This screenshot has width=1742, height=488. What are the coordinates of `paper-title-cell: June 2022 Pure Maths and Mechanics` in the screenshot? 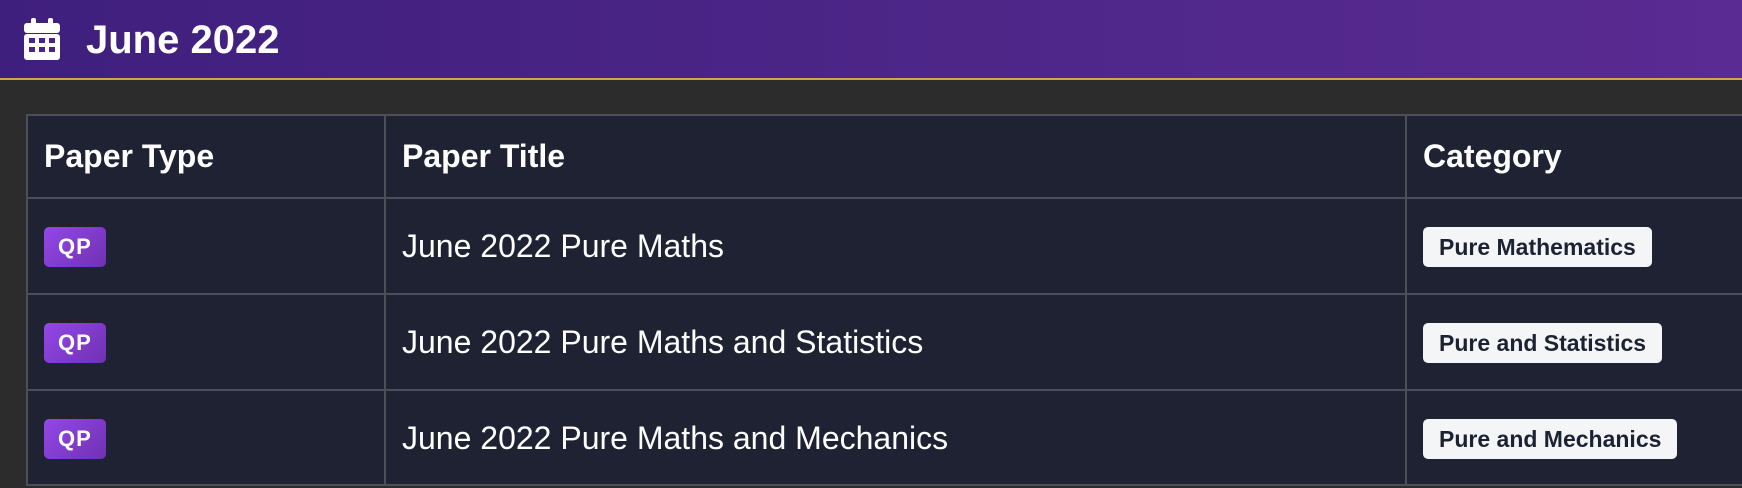 It's located at (896, 437).